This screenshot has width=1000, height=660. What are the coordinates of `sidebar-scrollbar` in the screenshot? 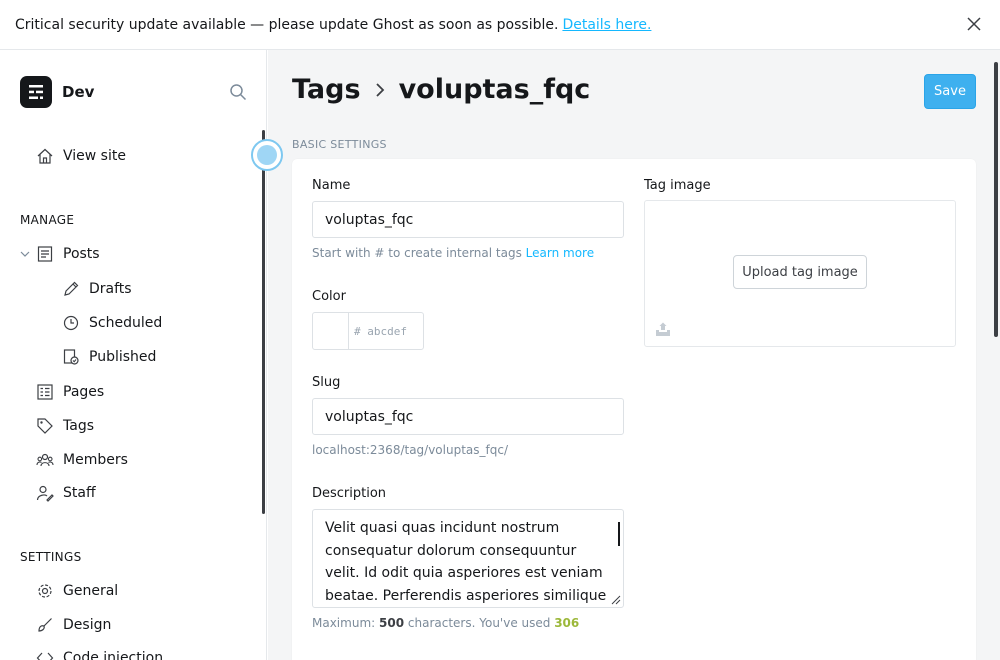 It's located at (263, 322).